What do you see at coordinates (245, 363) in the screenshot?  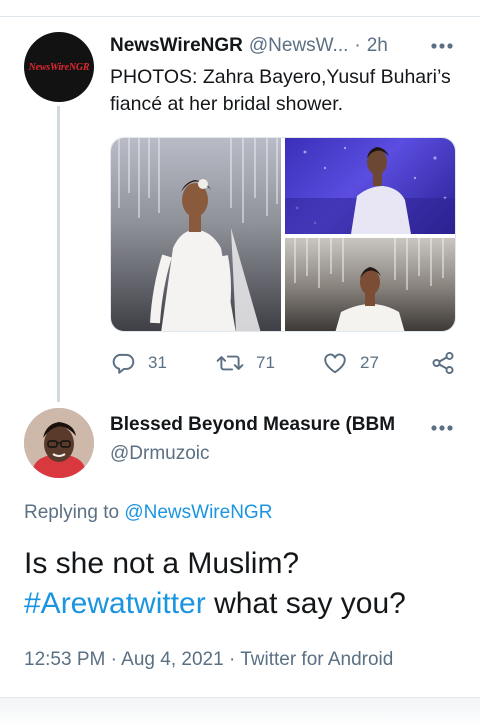 I see `retweet-button: 71` at bounding box center [245, 363].